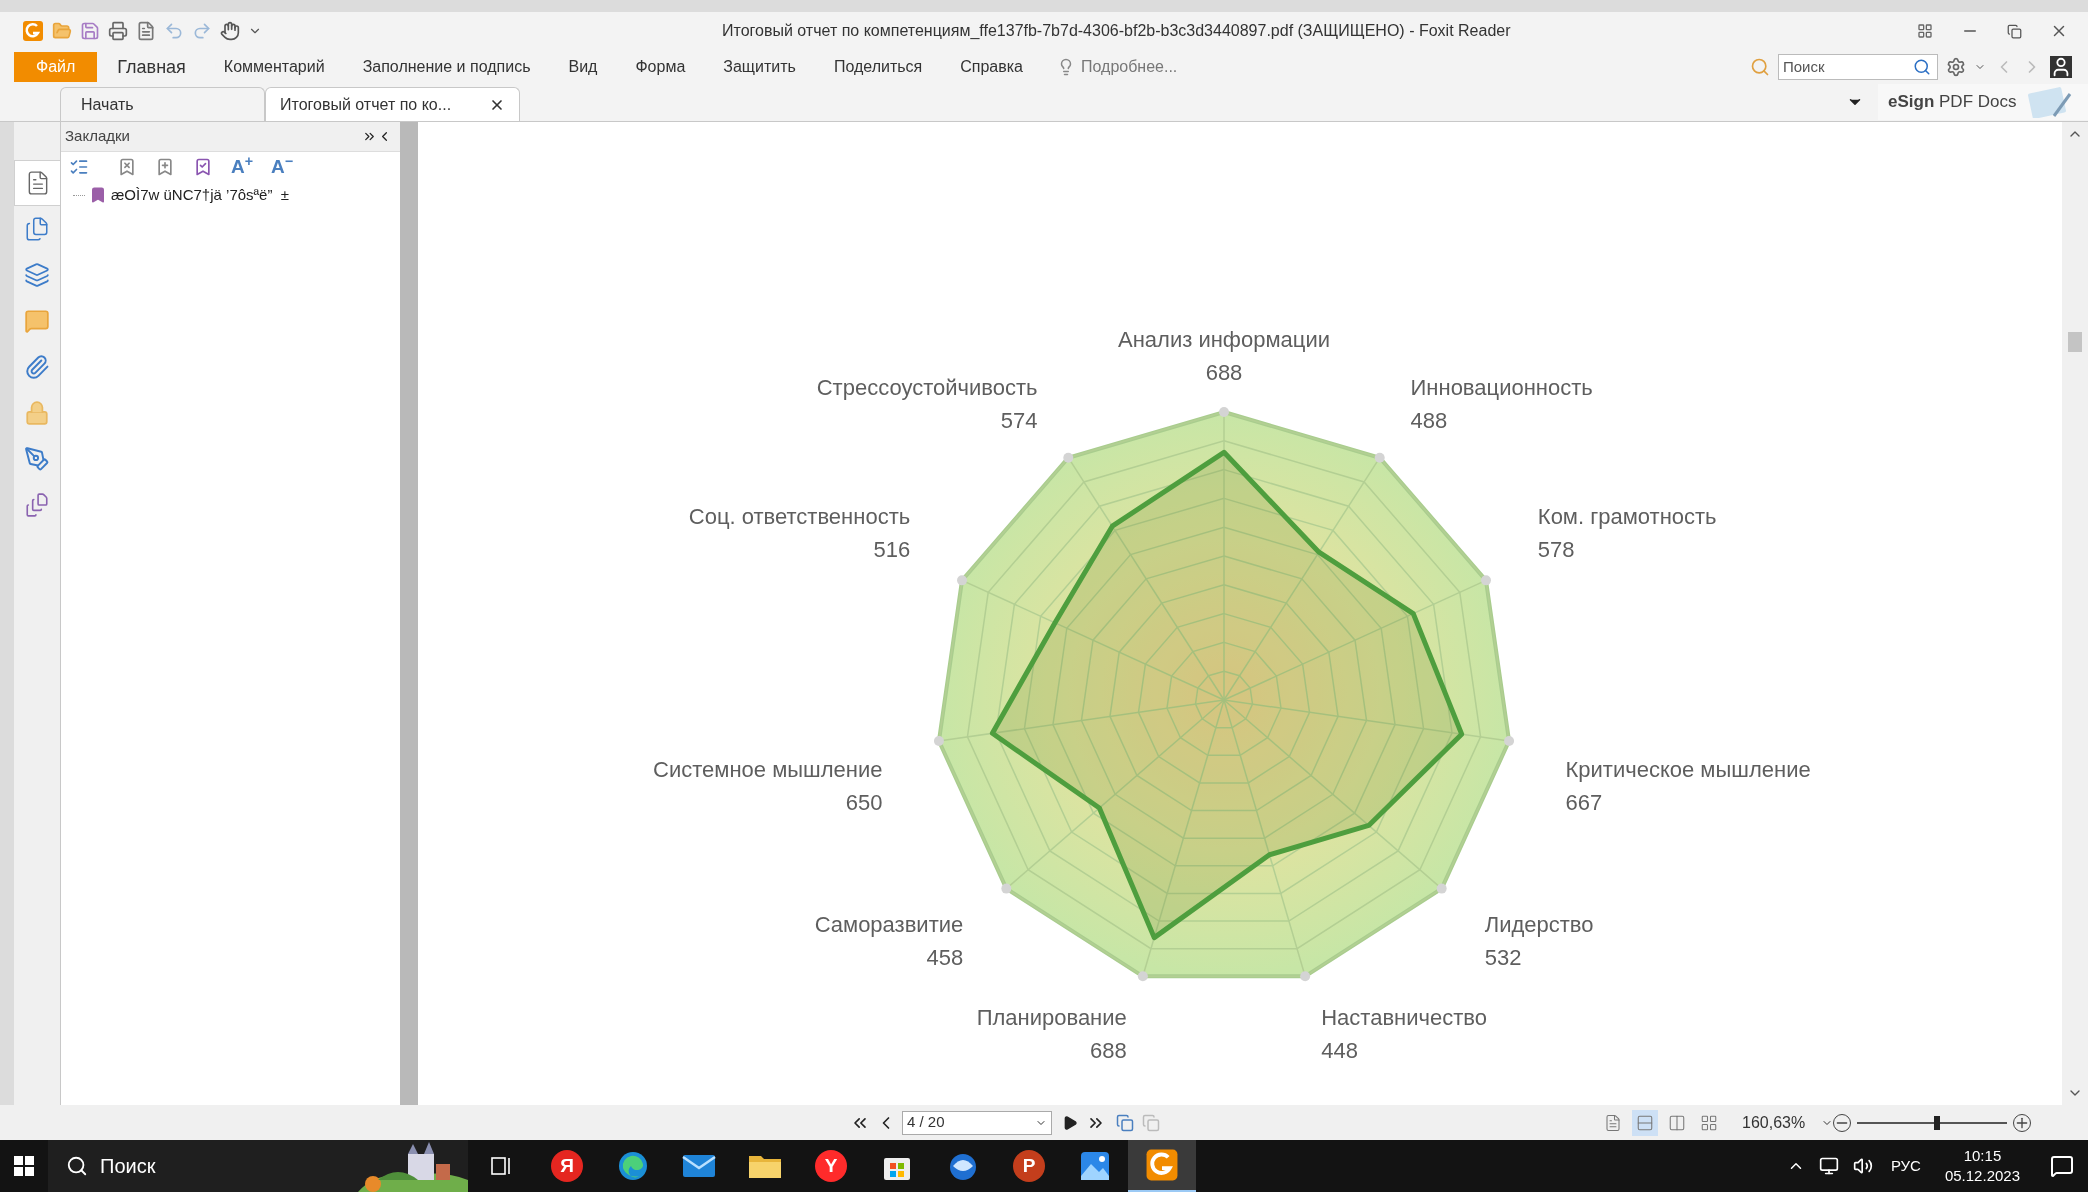 This screenshot has width=2088, height=1192. What do you see at coordinates (1556, 550) in the screenshot?
I see `axis-value: 578` at bounding box center [1556, 550].